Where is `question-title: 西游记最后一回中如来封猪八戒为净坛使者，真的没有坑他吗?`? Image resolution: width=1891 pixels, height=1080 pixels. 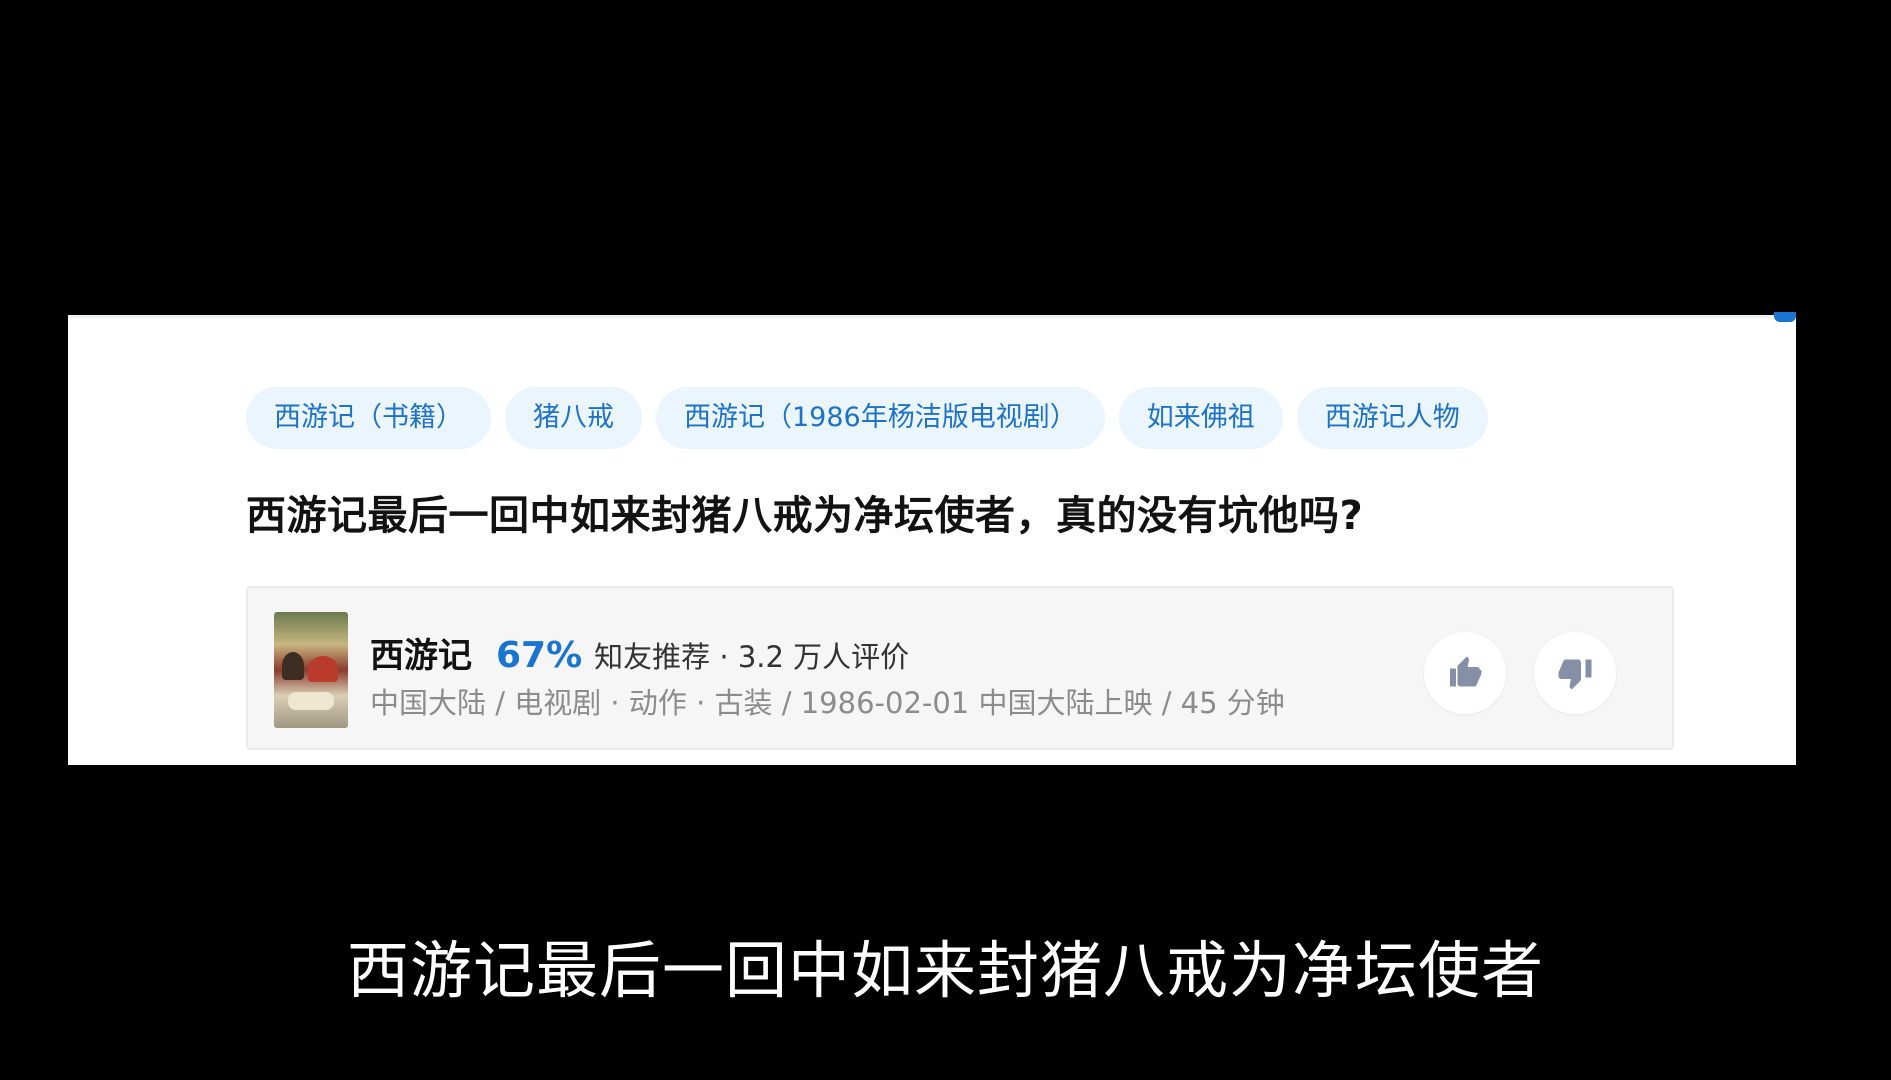 question-title: 西游记最后一回中如来封猪八戒为净坛使者，真的没有坑他吗? is located at coordinates (804, 512).